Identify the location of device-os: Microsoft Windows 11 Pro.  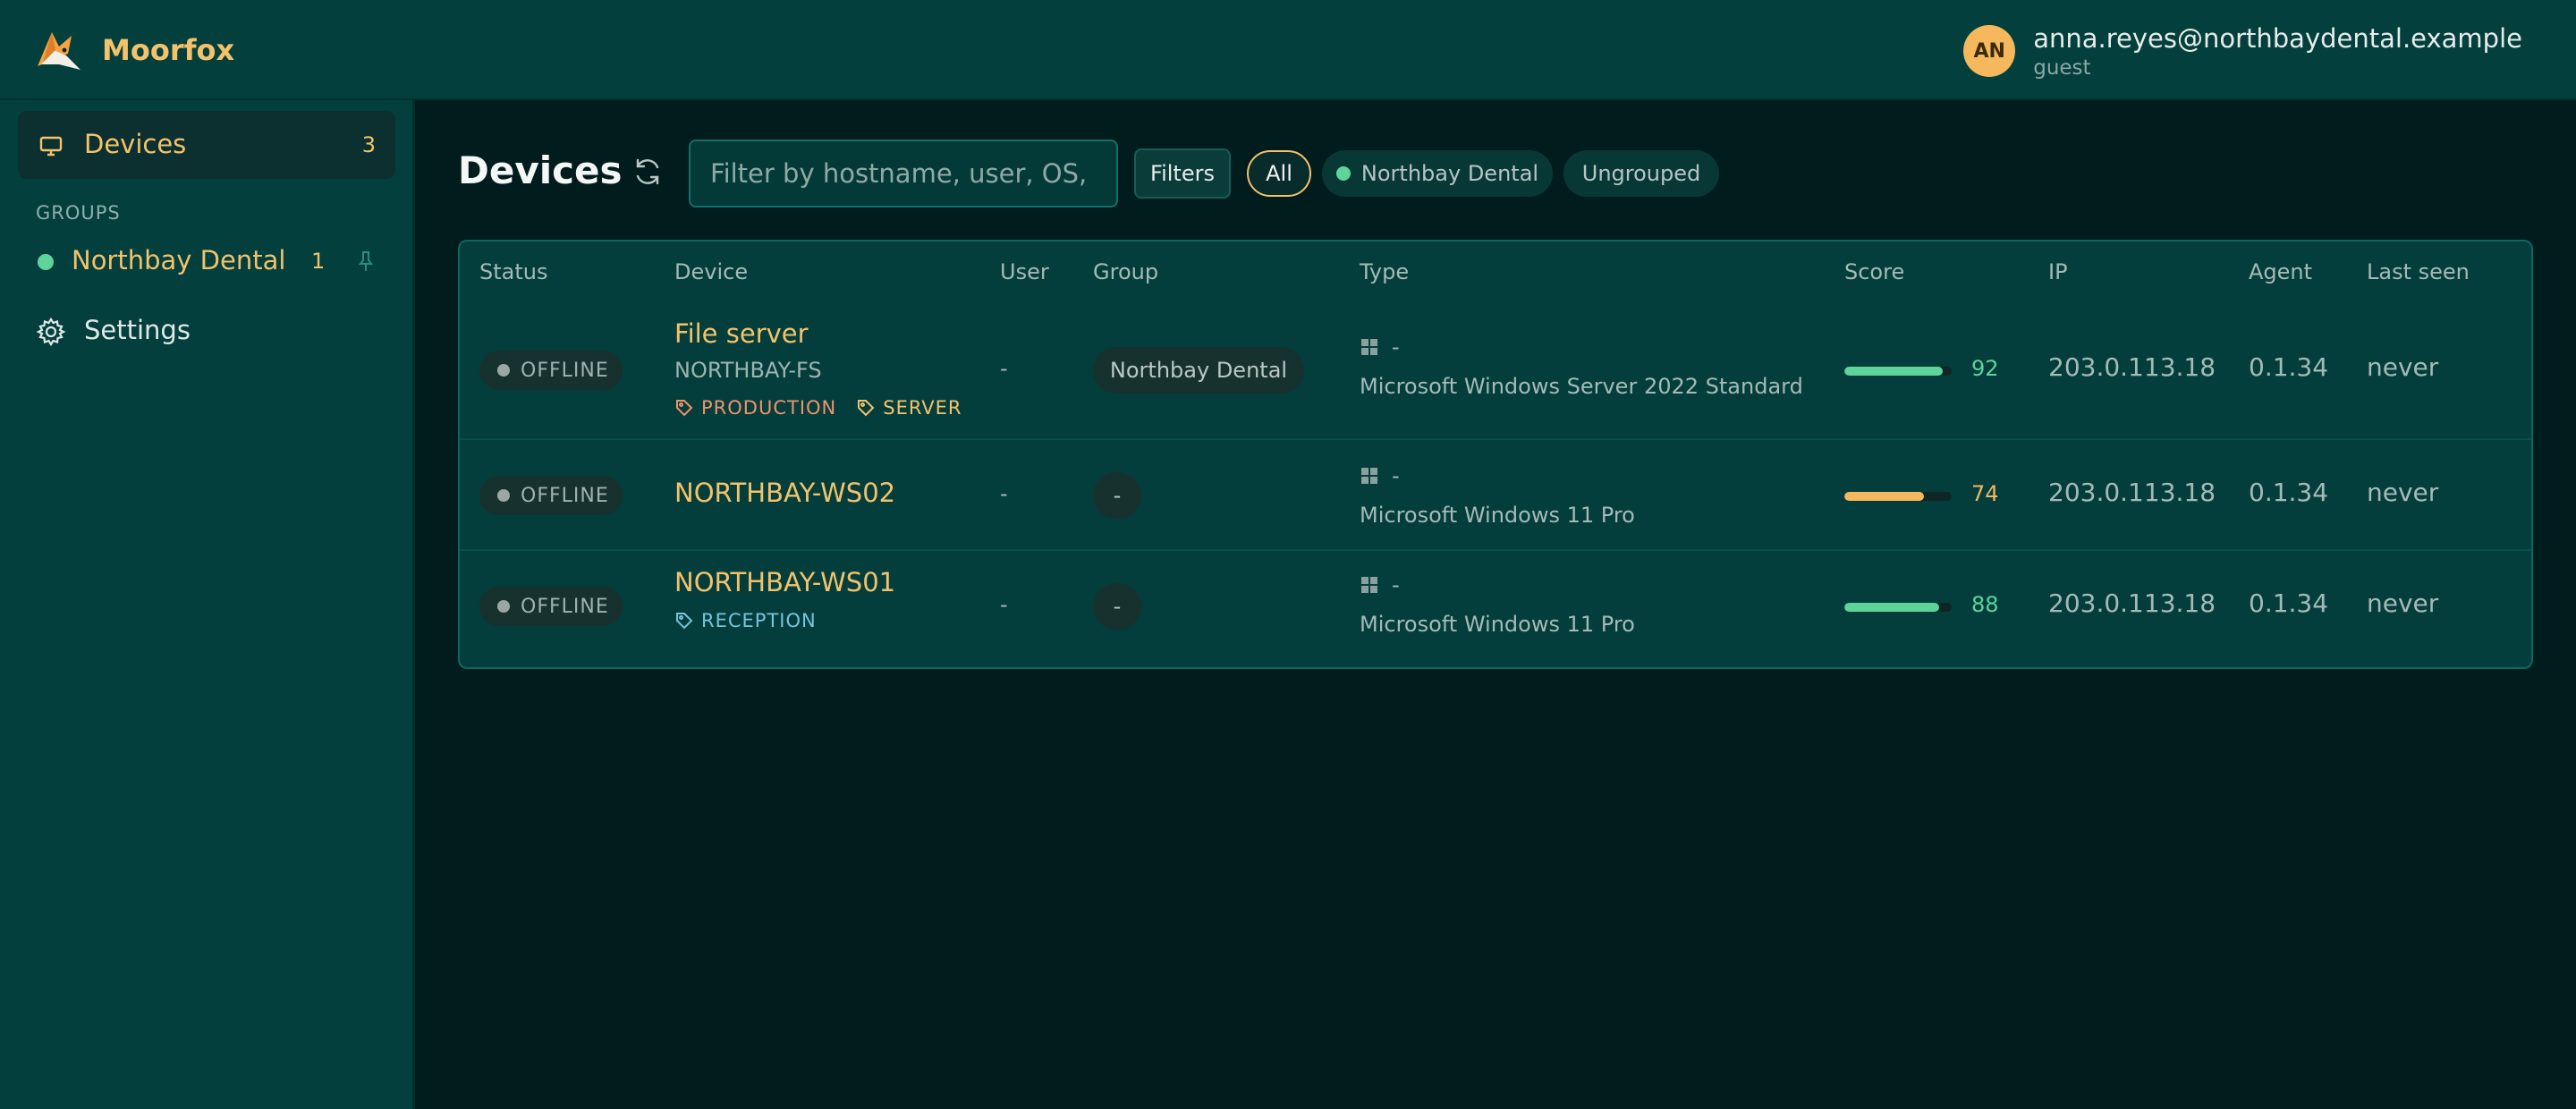
(1497, 515).